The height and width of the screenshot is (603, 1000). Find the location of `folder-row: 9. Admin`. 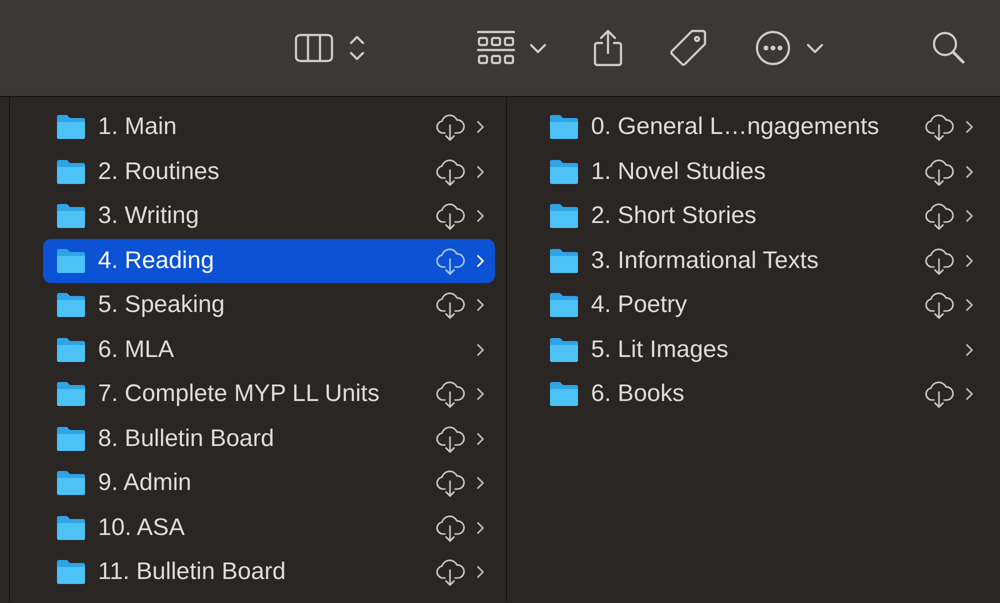

folder-row: 9. Admin is located at coordinates (269, 483).